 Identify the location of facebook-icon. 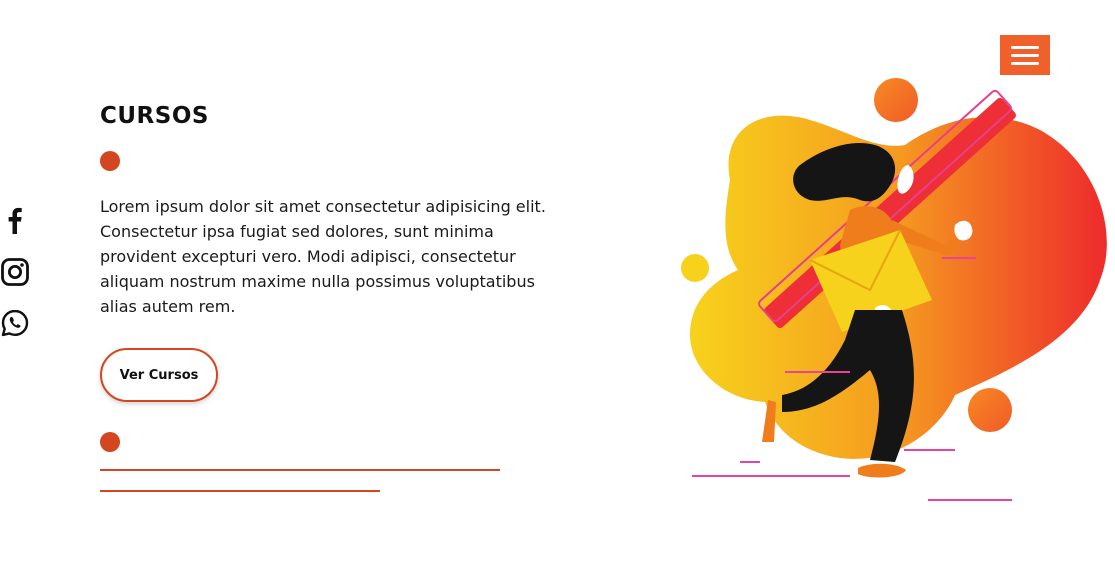
(15, 220).